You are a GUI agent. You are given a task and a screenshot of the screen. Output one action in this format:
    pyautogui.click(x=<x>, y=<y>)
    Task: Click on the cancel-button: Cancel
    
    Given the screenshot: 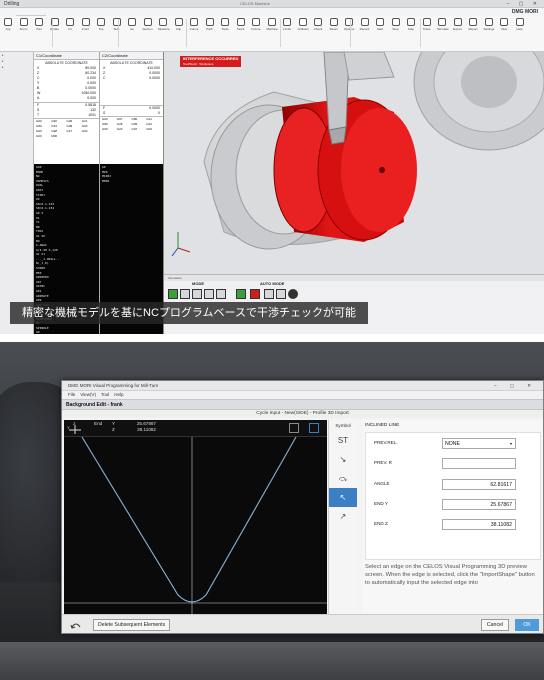 What is the action you would take?
    pyautogui.click(x=495, y=625)
    